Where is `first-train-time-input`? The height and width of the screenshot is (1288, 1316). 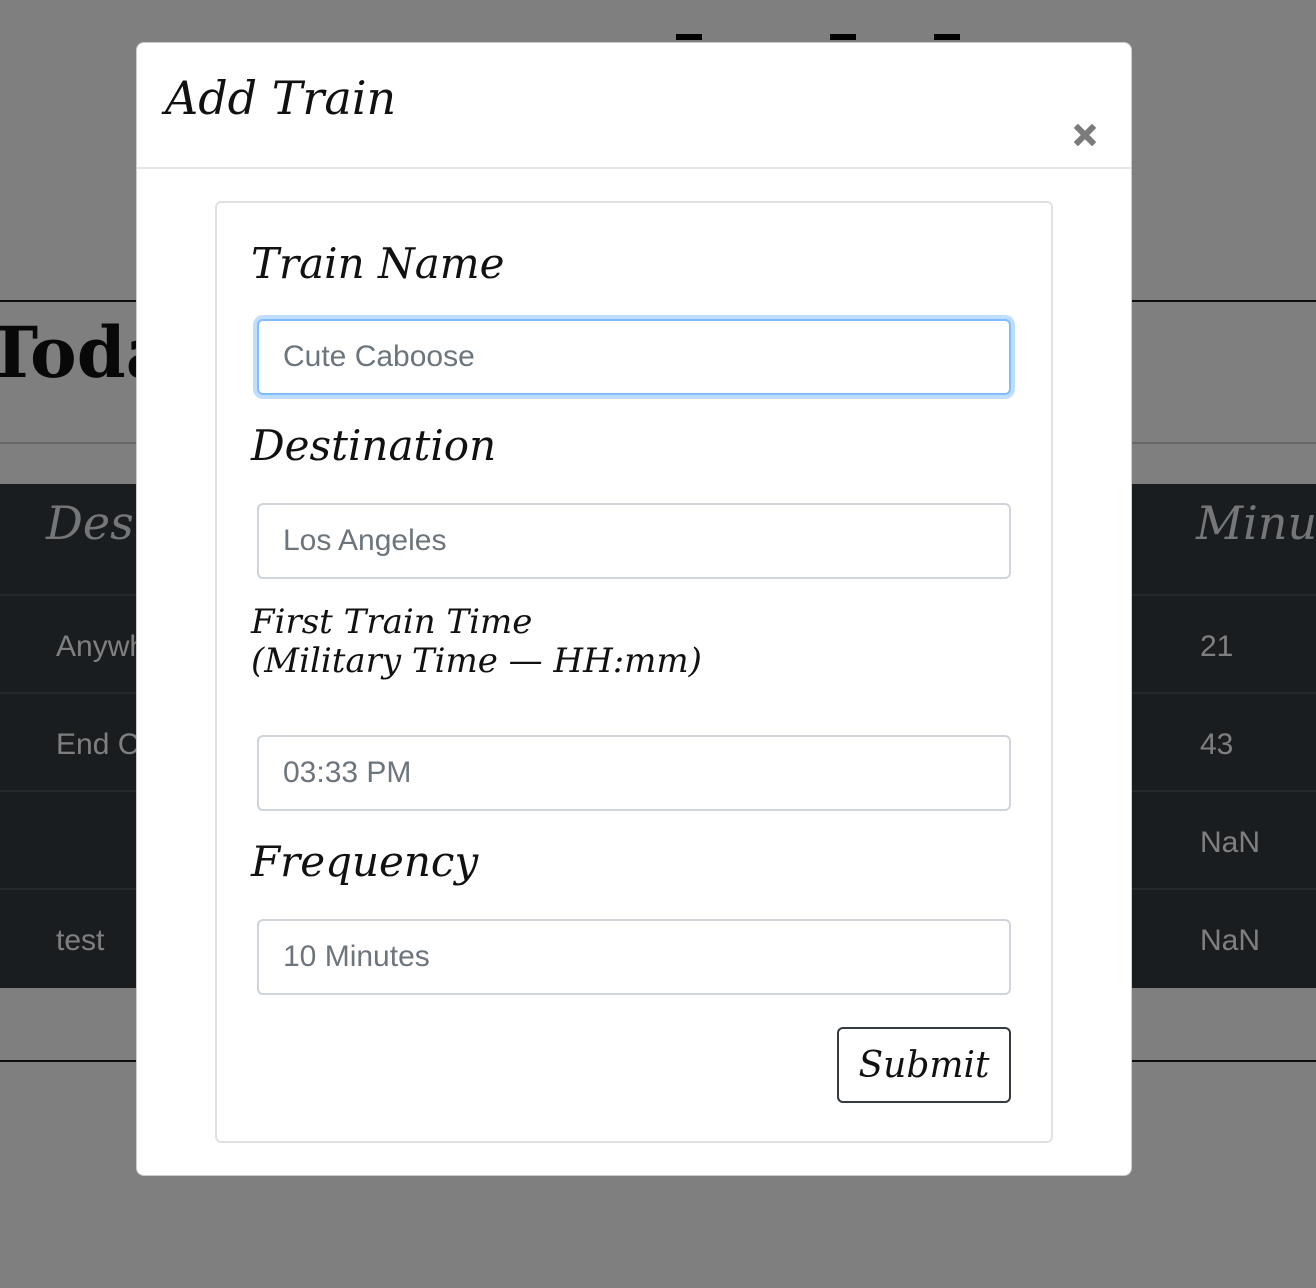
first-train-time-input is located at coordinates (634, 773).